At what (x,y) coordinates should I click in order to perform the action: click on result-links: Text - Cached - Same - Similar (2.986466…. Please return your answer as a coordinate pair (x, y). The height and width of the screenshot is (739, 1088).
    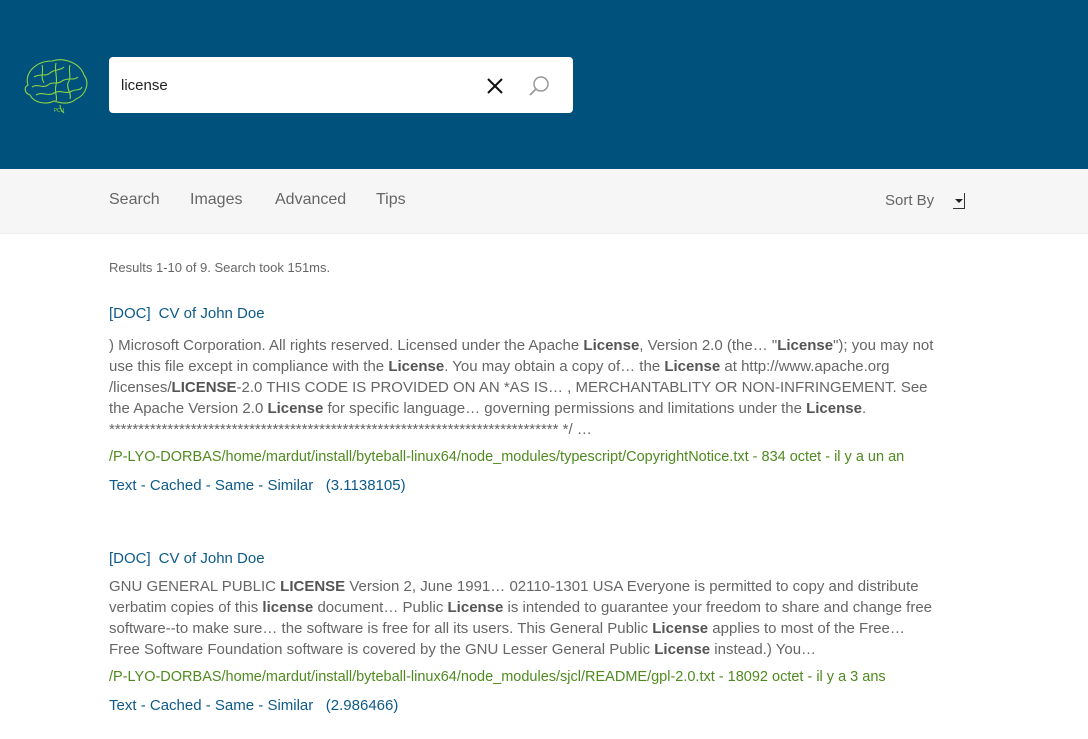
    Looking at the image, I should click on (254, 705).